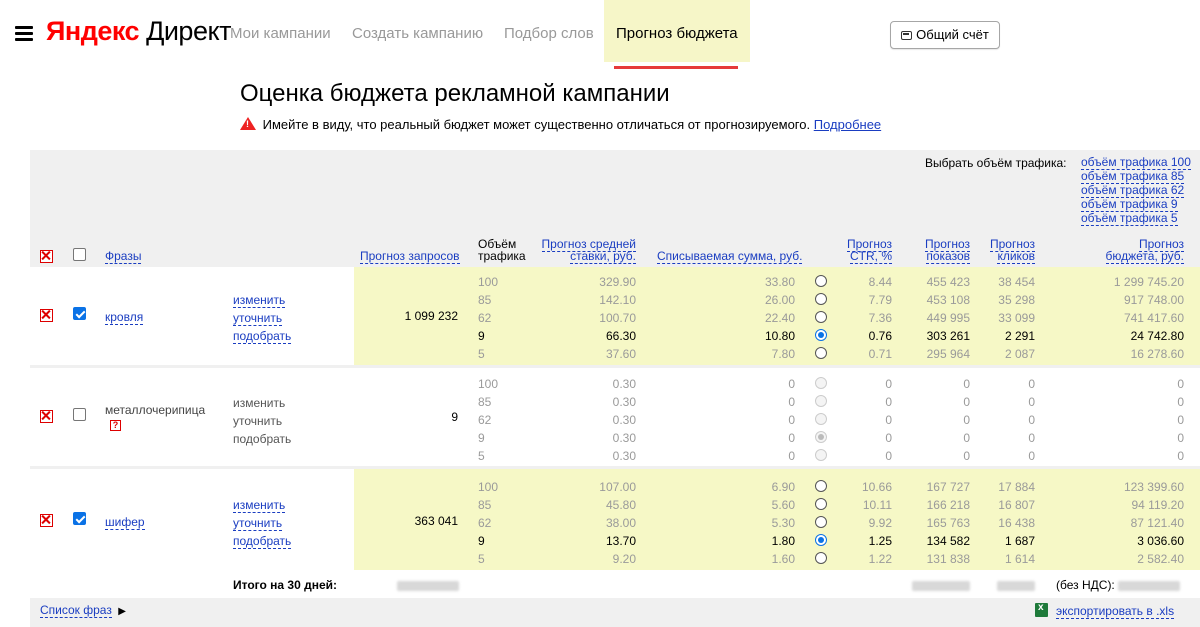 Image resolution: width=1200 pixels, height=627 pixels. What do you see at coordinates (1148, 282) in the screenshot?
I see `budget-value: 1 299 745.20` at bounding box center [1148, 282].